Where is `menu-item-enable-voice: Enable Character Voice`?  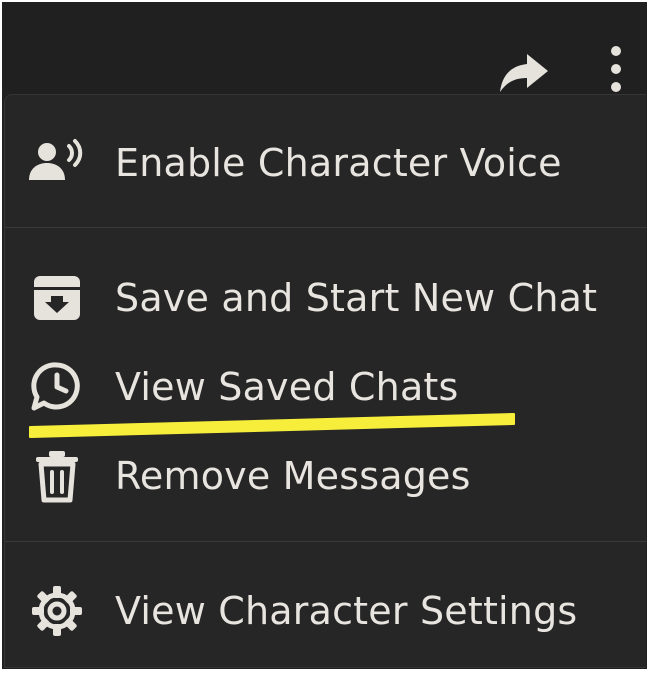 menu-item-enable-voice: Enable Character Voice is located at coordinates (326, 163).